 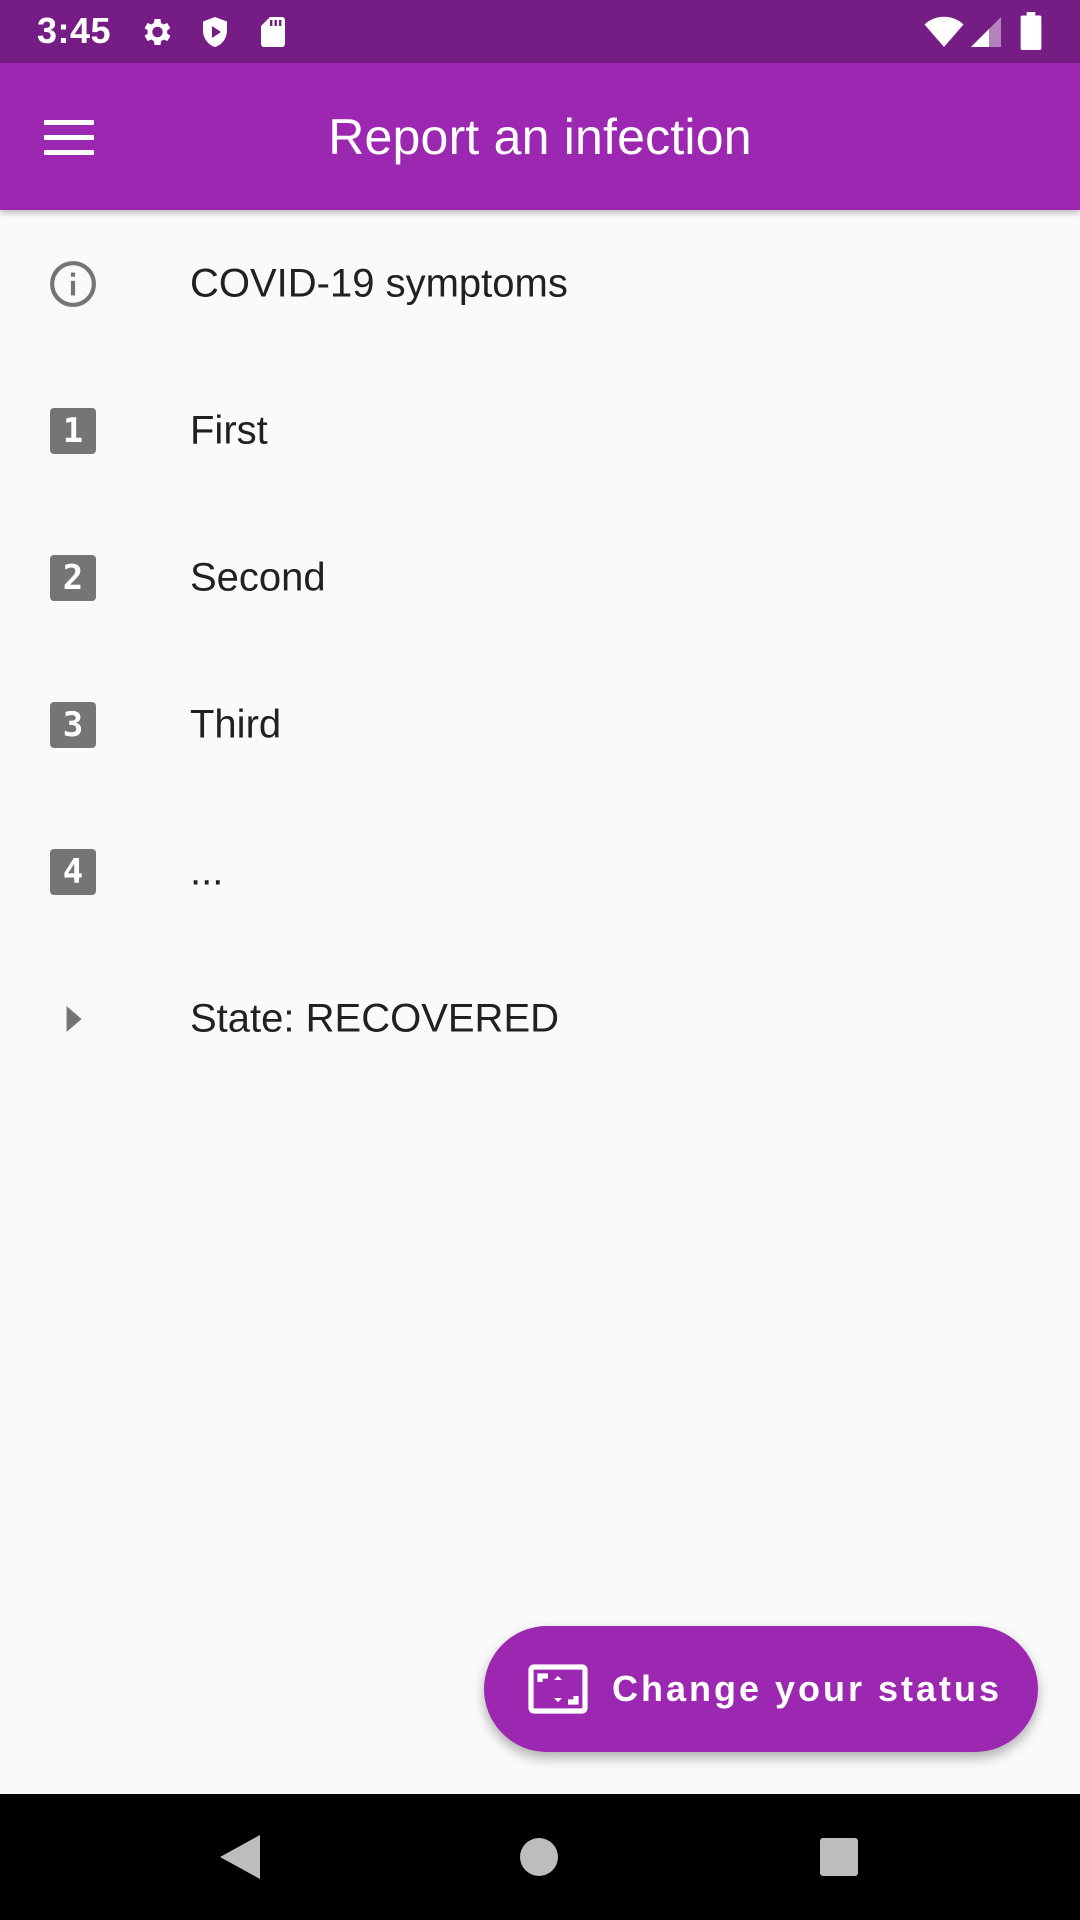 I want to click on number-2-icon: 2, so click(x=73, y=578).